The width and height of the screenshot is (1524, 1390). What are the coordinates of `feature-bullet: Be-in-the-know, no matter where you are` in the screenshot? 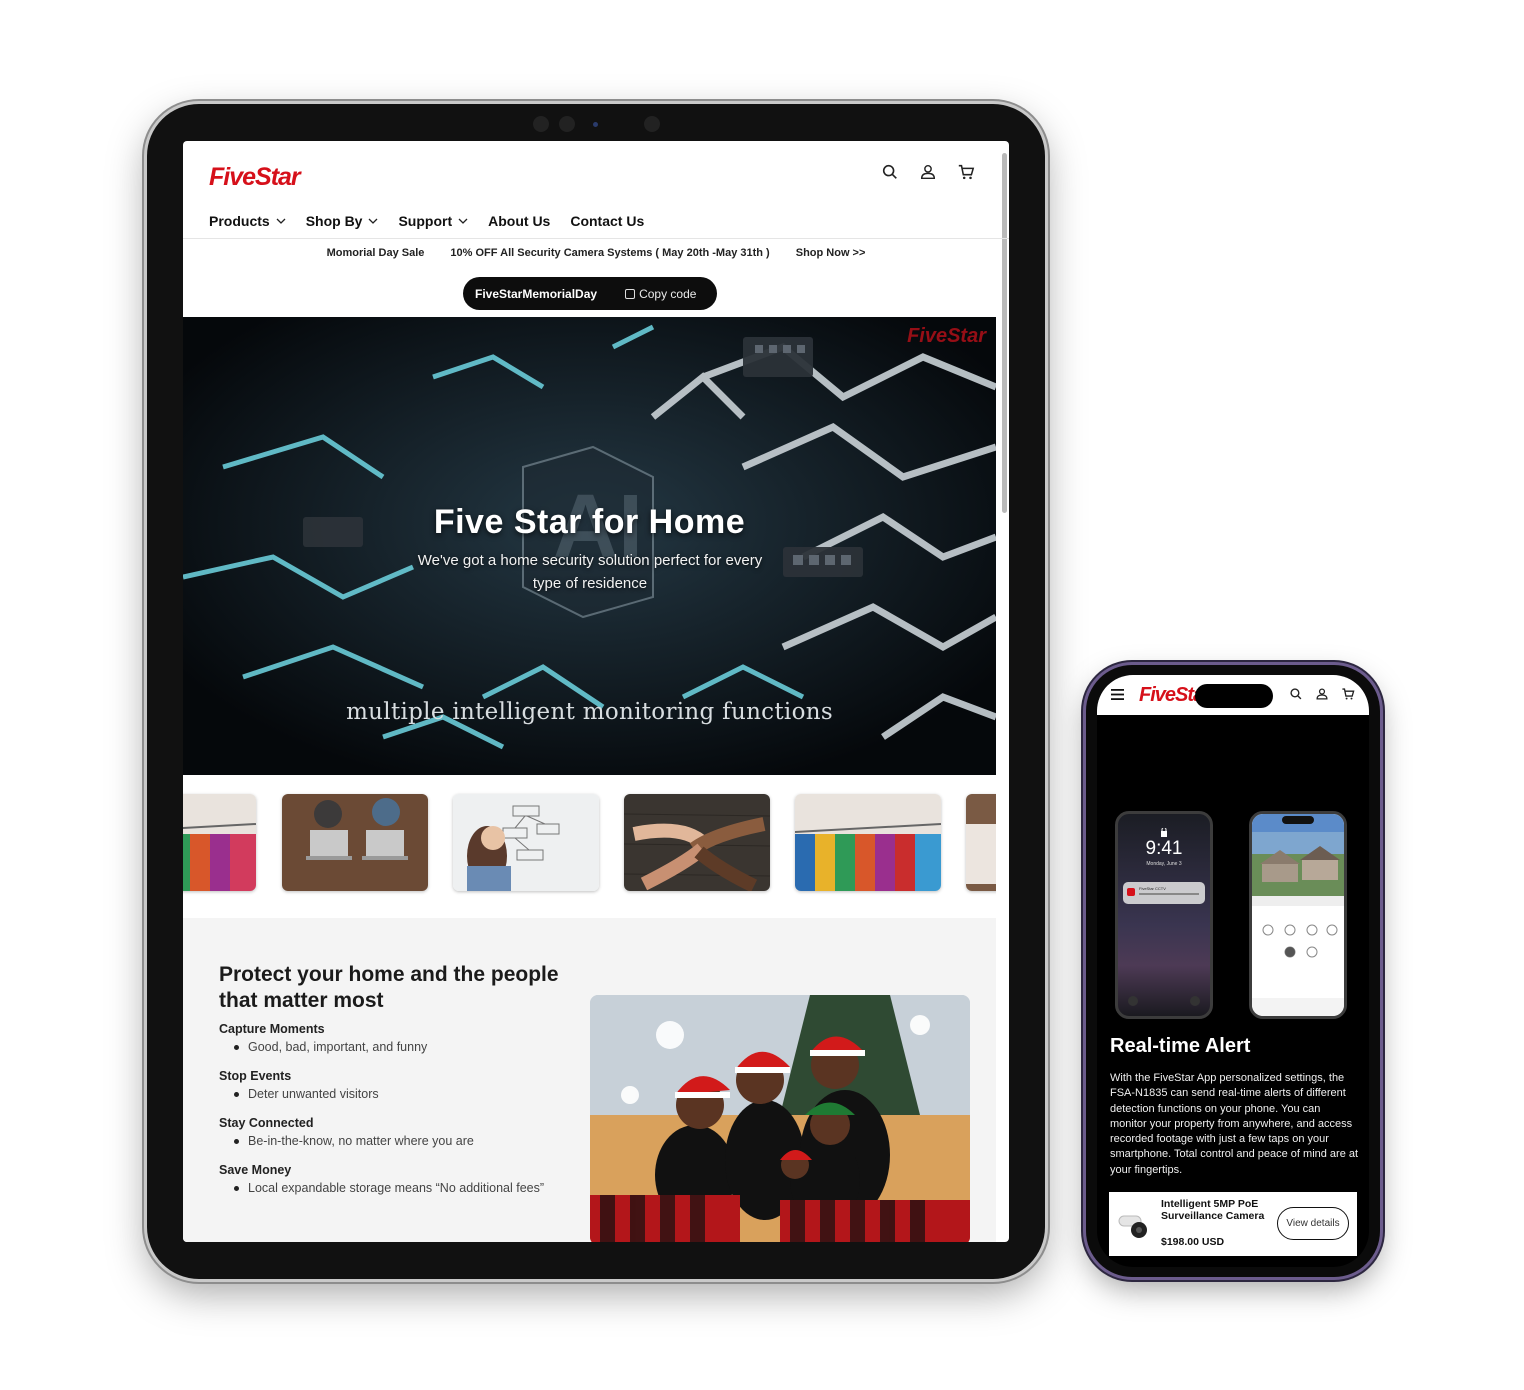 It's located at (361, 1141).